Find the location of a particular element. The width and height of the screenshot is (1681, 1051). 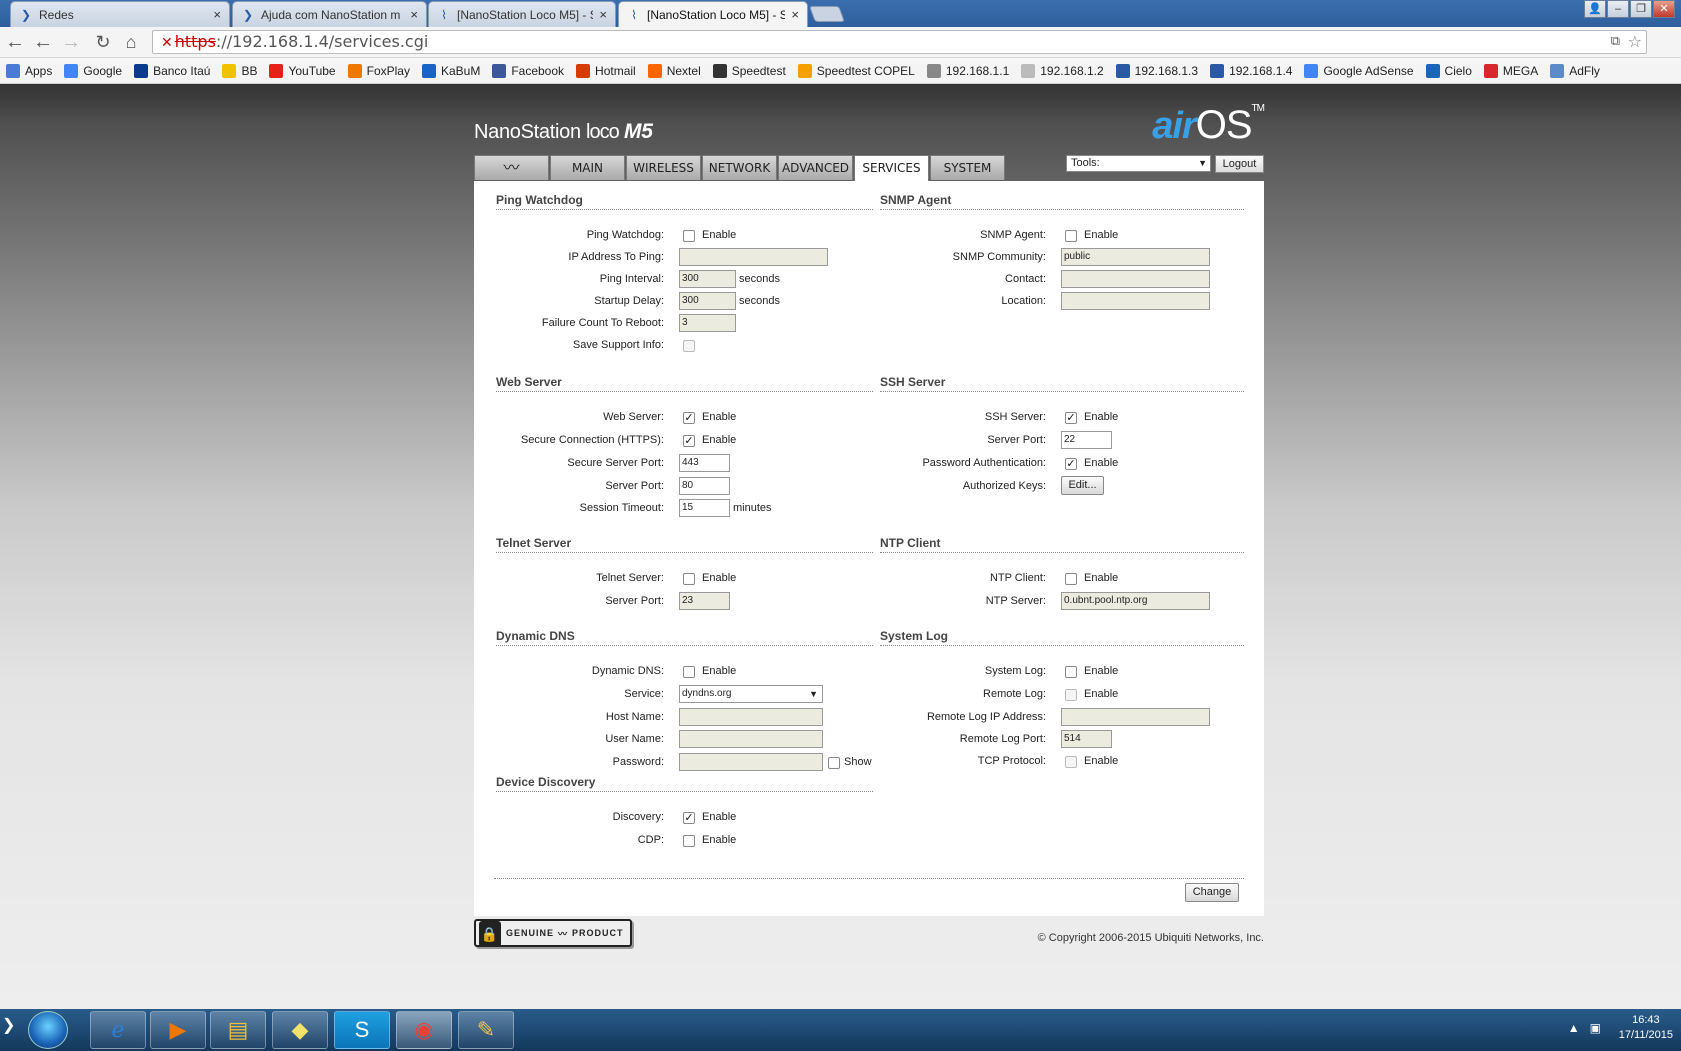

bookmark-item: YouTube is located at coordinates (302, 70).